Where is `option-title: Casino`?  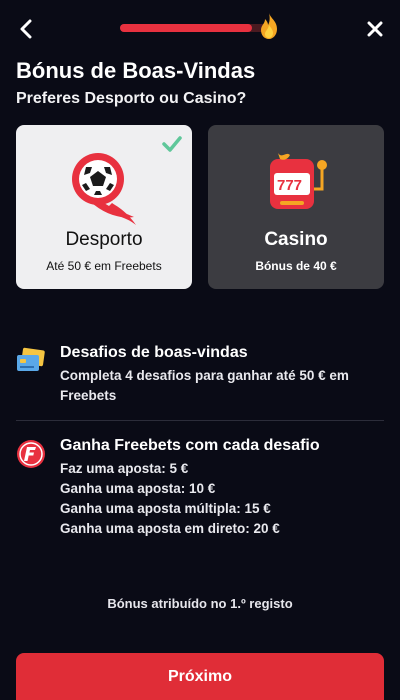 option-title: Casino is located at coordinates (296, 239).